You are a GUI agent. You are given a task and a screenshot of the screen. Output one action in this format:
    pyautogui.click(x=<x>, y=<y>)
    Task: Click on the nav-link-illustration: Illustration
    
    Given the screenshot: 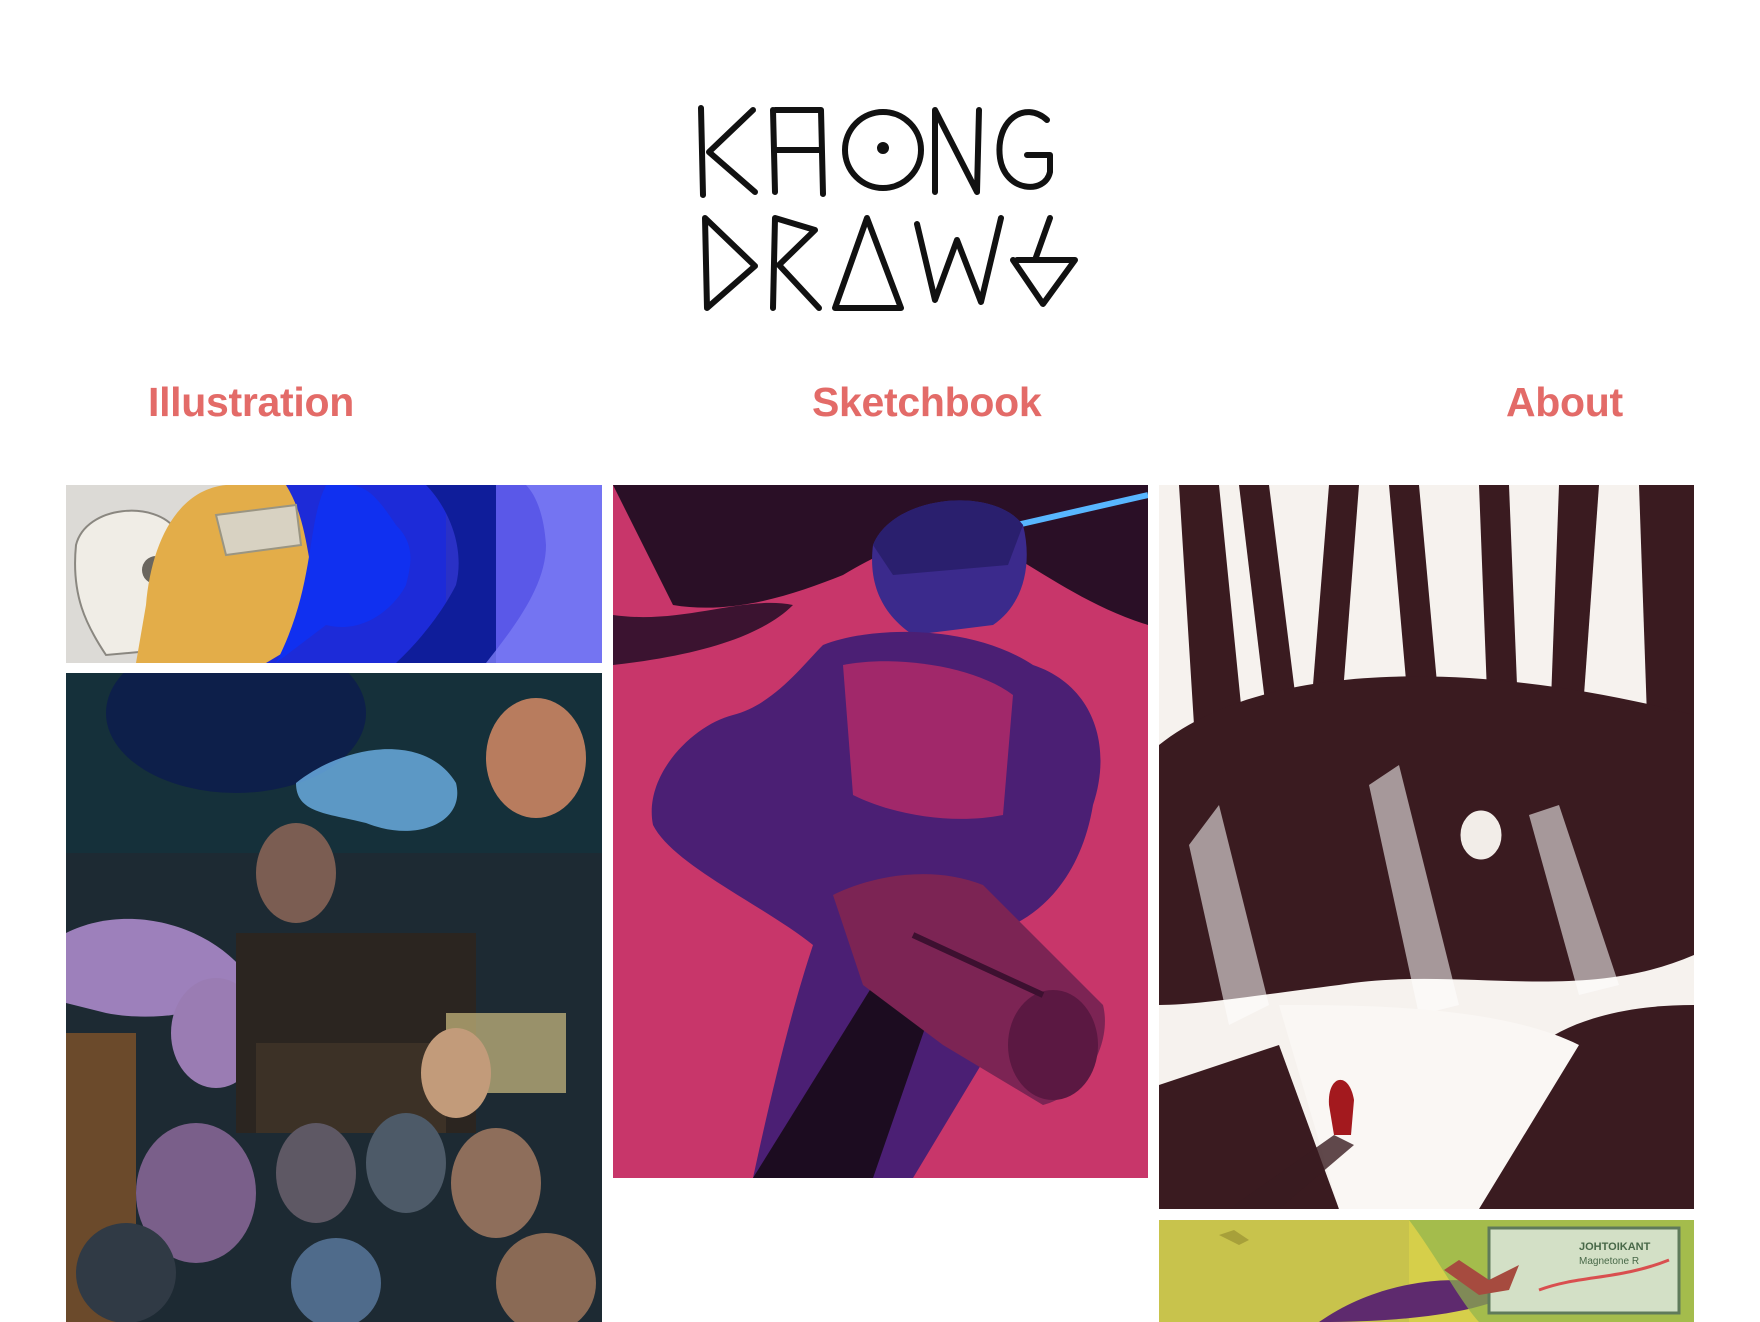 What is the action you would take?
    pyautogui.click(x=251, y=402)
    